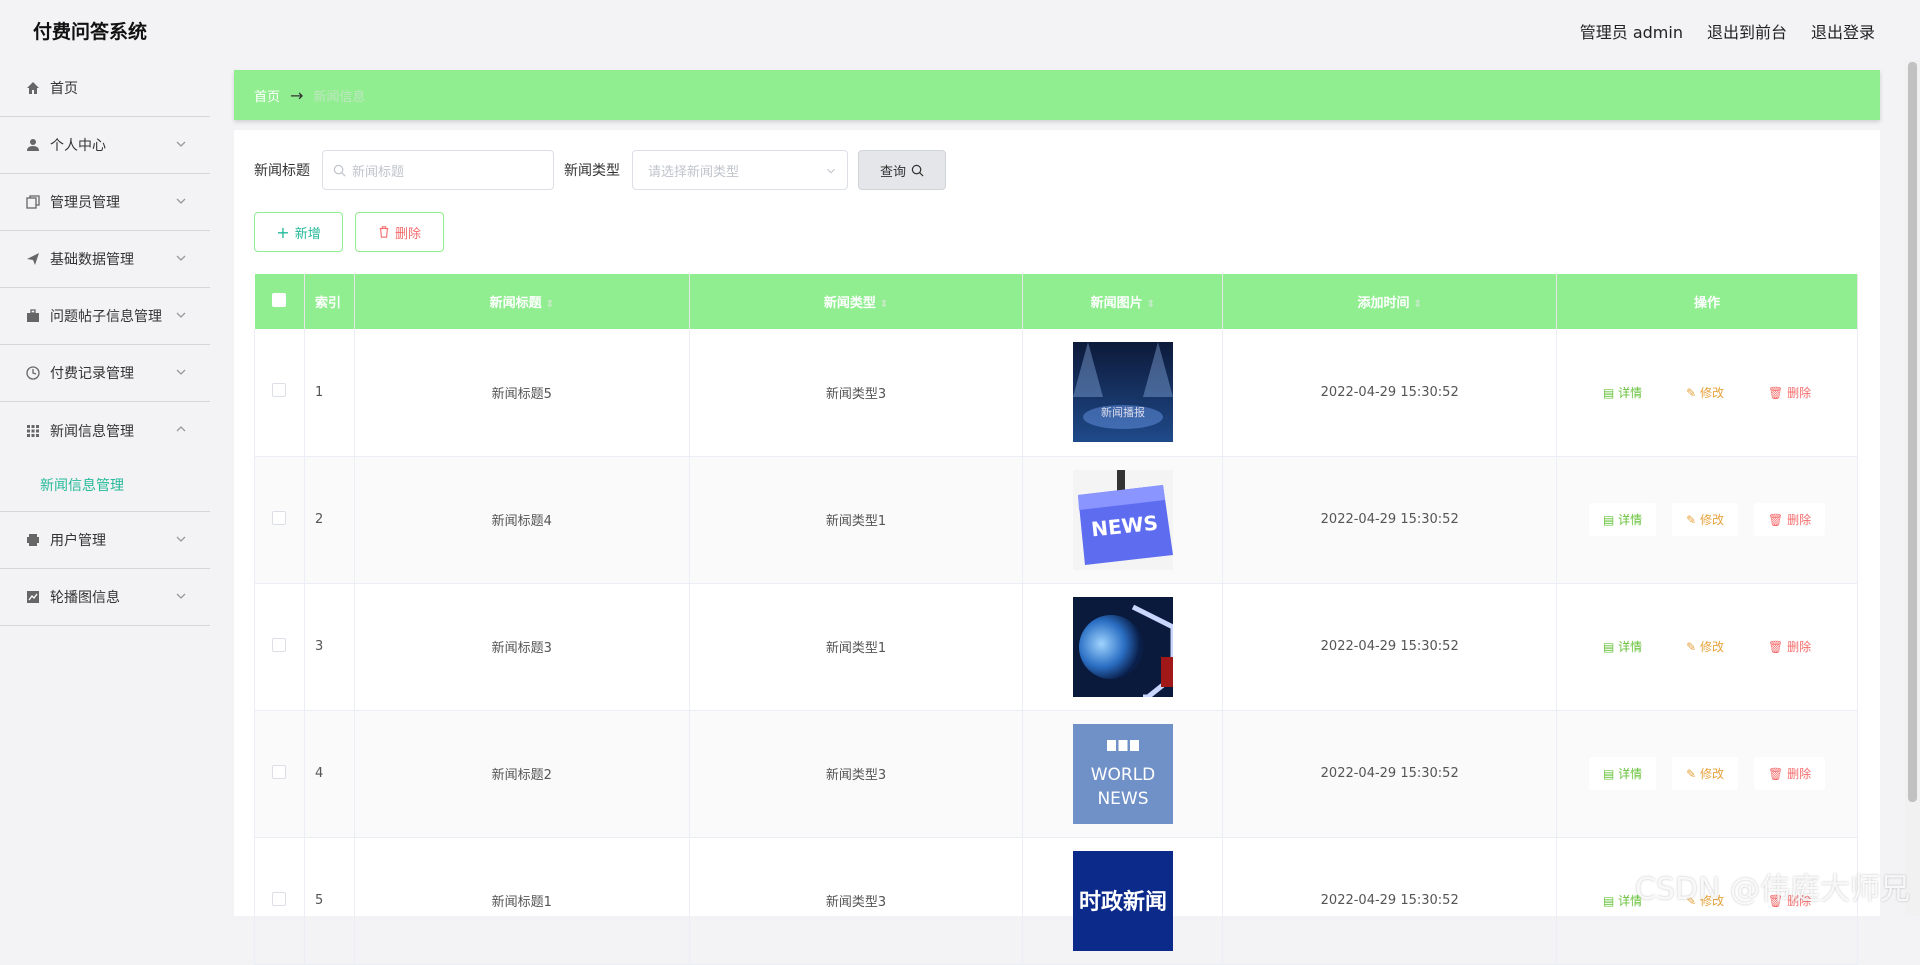 This screenshot has width=1920, height=965. Describe the element at coordinates (521, 392) in the screenshot. I see `row-title: 新闻标题5` at that location.